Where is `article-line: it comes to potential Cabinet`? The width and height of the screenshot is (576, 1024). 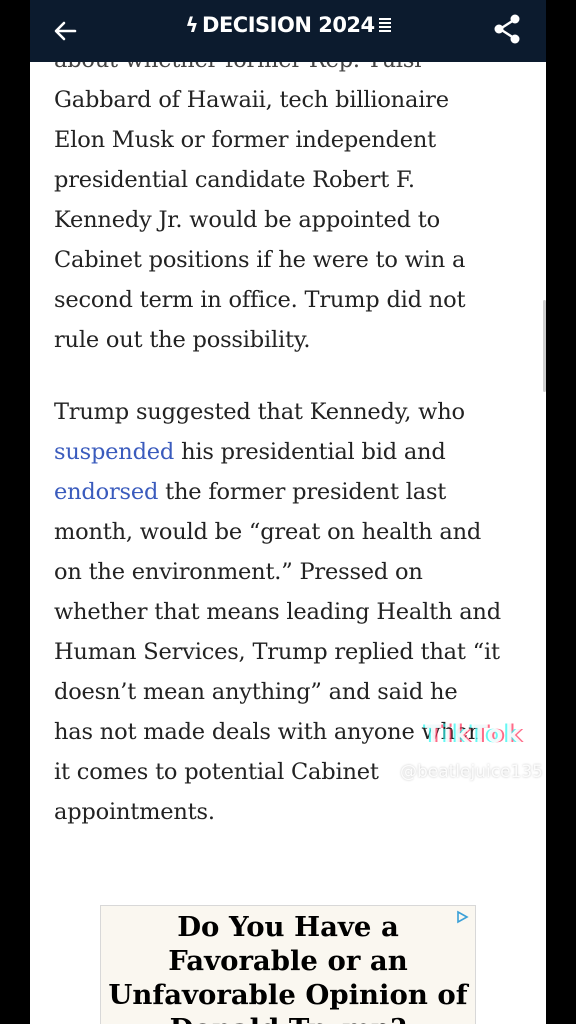
article-line: it comes to potential Cabinet is located at coordinates (216, 772).